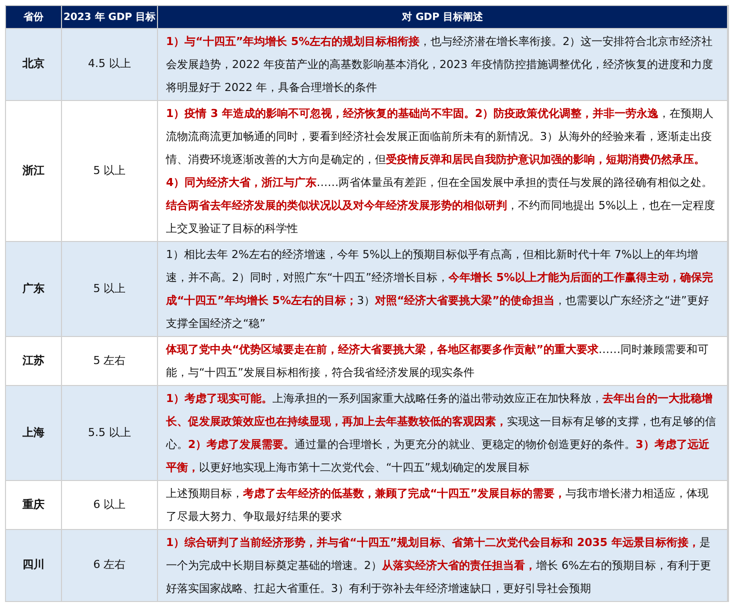  Describe the element at coordinates (443, 565) in the screenshot. I see `table-cell: 1）综合研判了当前经济形势，并与省“十四五”规划目标、省第十二次党代会目标和 2035 年远景目标衔接，是一个为完成中长期目标奠定基础的增速。2）从落实经济大省的责任担当看，增长 6%左右的预期目标，有利于更好落实国家战略、扛起大省重任。3）有利于弥补去年经济增速缺口，更好引导社会预期` at that location.